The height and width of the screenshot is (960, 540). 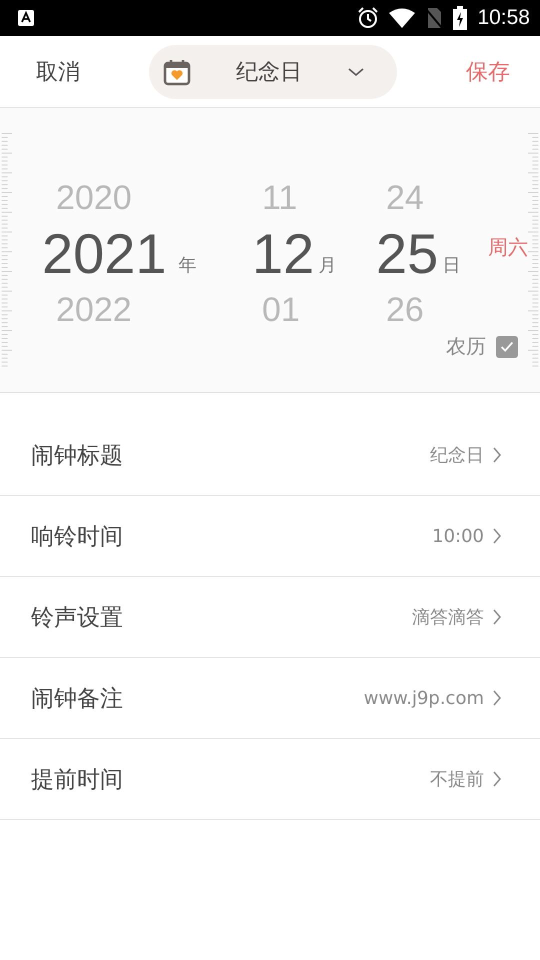 I want to click on type-dropdown: 纪念日, so click(x=273, y=71).